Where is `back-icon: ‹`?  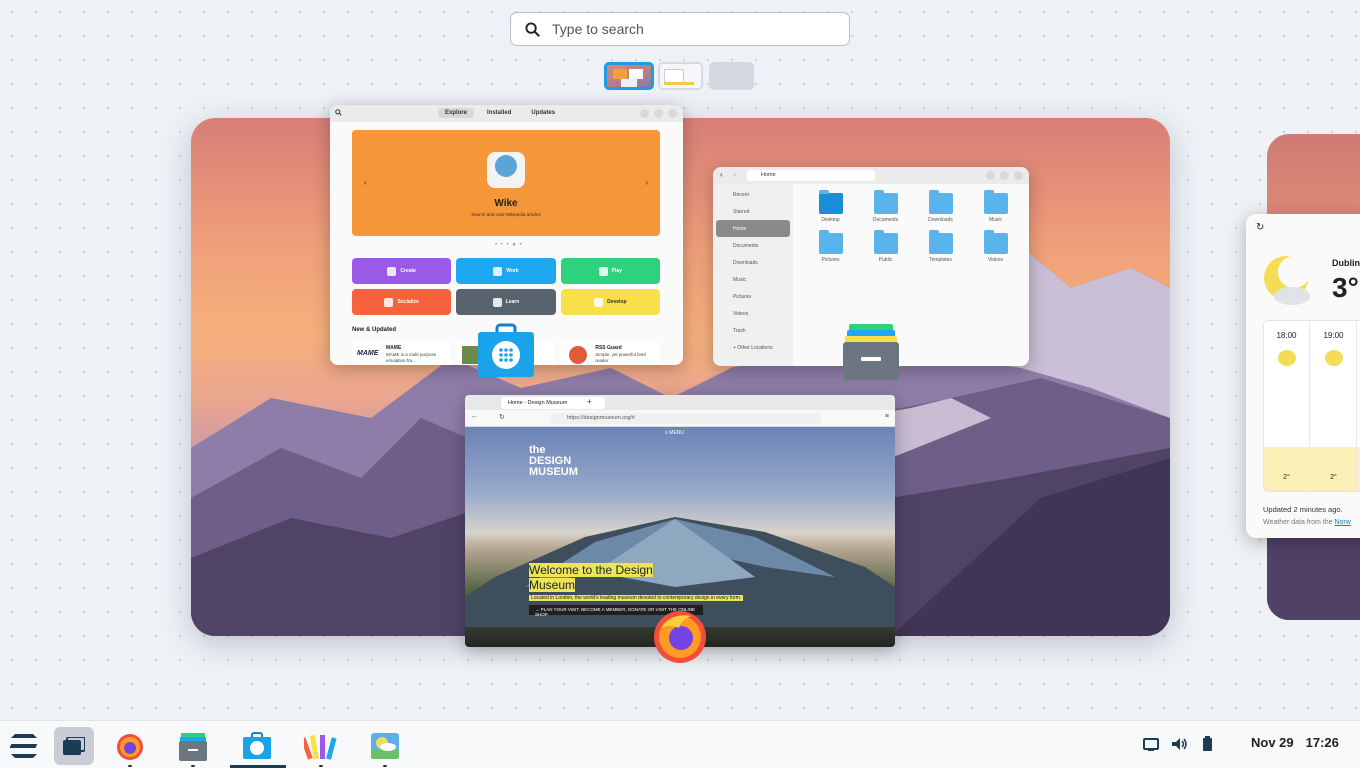
back-icon: ‹ is located at coordinates (721, 174).